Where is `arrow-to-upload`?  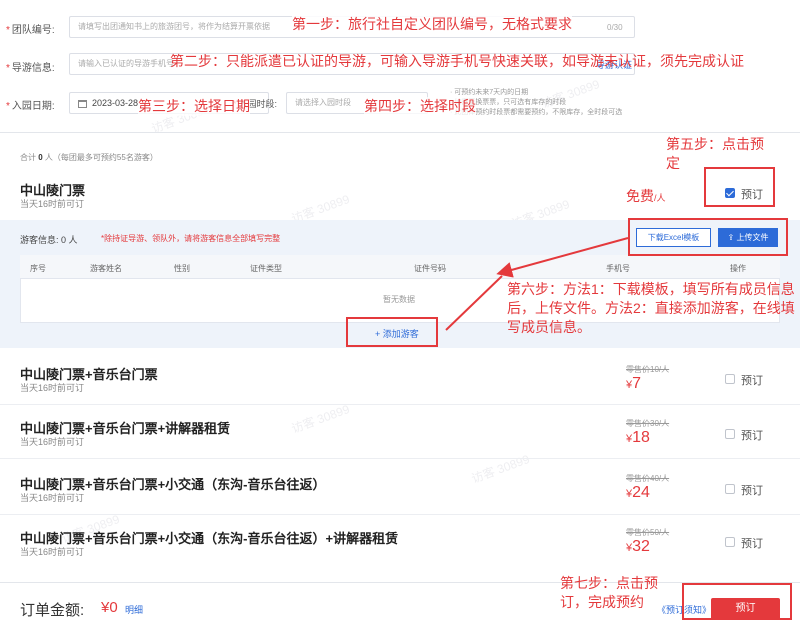
arrow-to-upload is located at coordinates (562, 257).